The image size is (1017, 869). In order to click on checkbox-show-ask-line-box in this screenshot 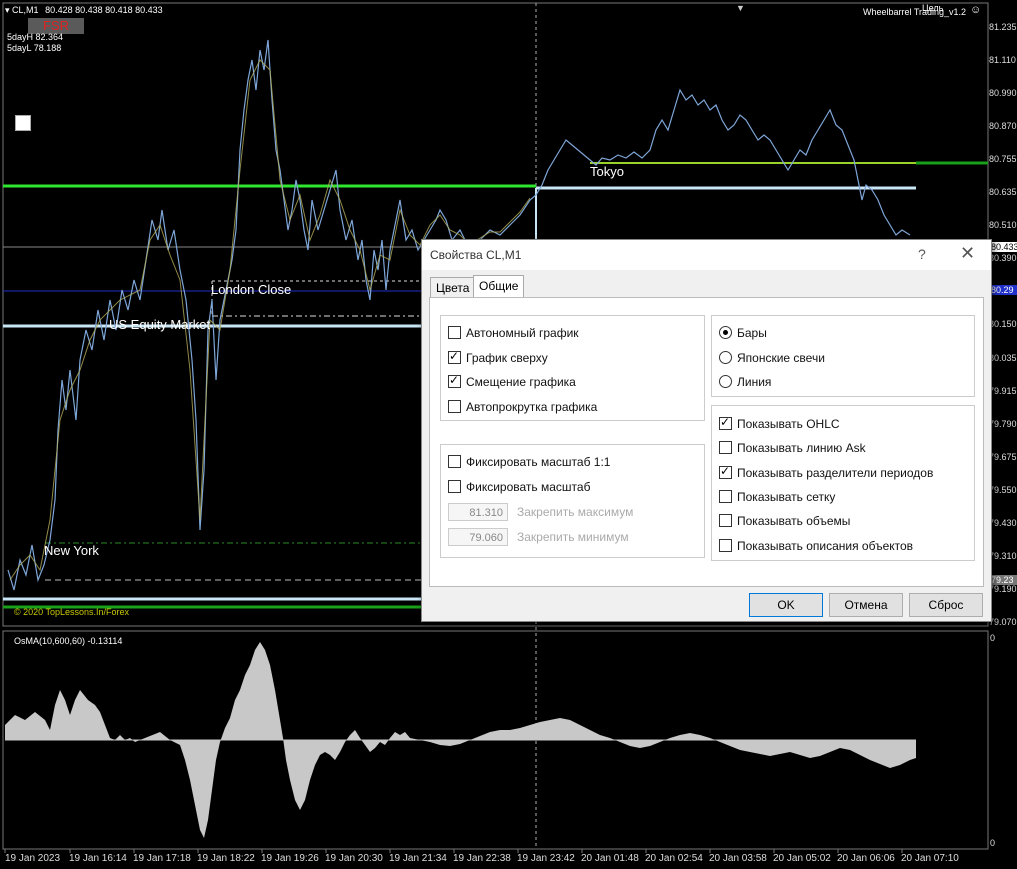, I will do `click(725, 447)`.